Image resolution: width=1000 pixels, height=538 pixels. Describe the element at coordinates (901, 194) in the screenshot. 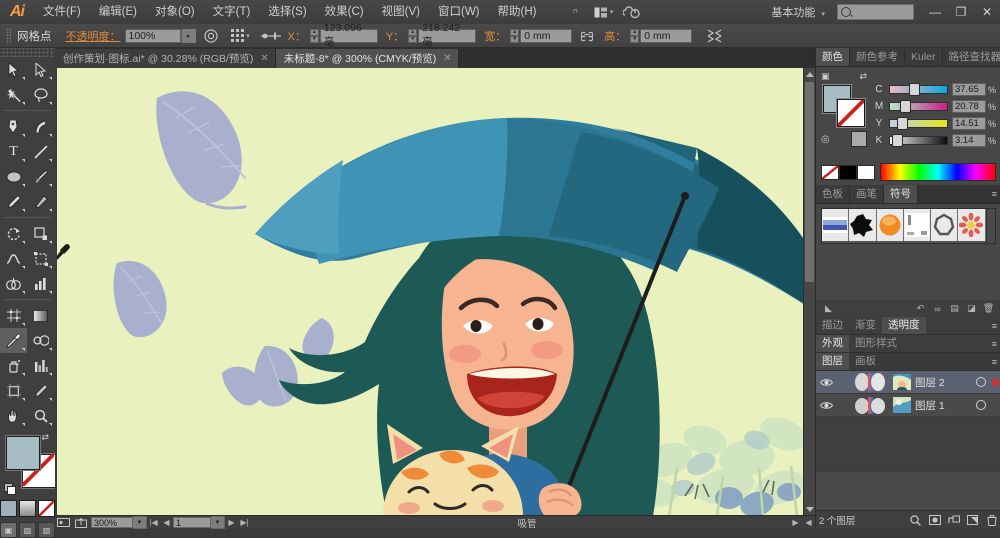

I see `tab-symbols: 符号` at that location.